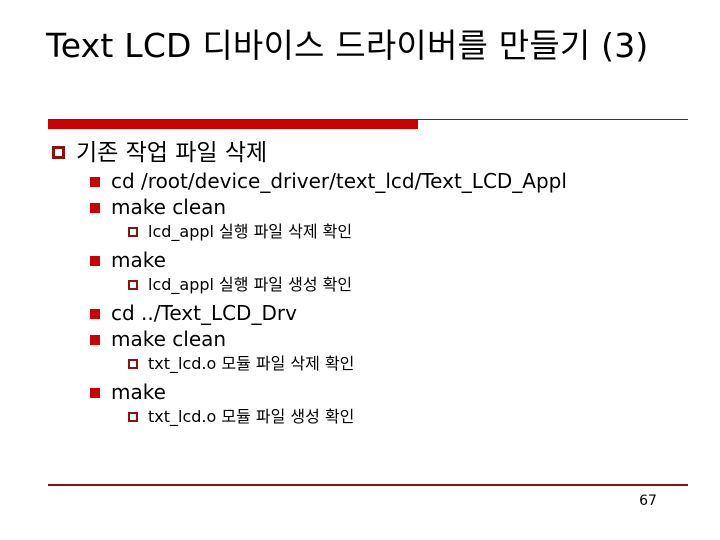  Describe the element at coordinates (233, 124) in the screenshot. I see `title-divider-accent-bar` at that location.